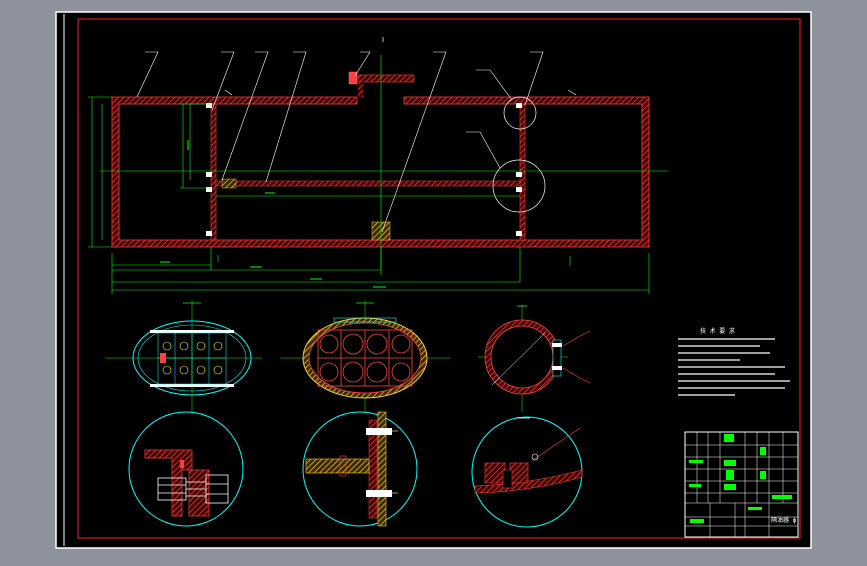 Image resolution: width=867 pixels, height=566 pixels. What do you see at coordinates (360, 89) in the screenshot?
I see `inlet-stub` at bounding box center [360, 89].